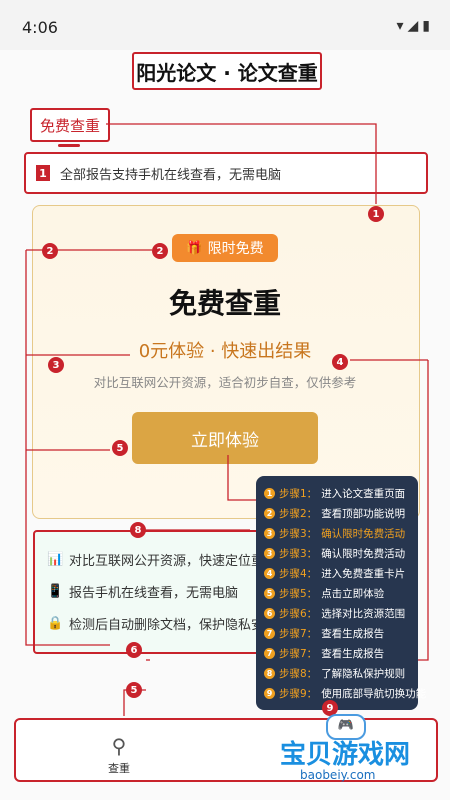 Image resolution: width=450 pixels, height=800 pixels. Describe the element at coordinates (334, 613) in the screenshot. I see `step-item: 6 步骤6： 选择对比资源范围` at that location.